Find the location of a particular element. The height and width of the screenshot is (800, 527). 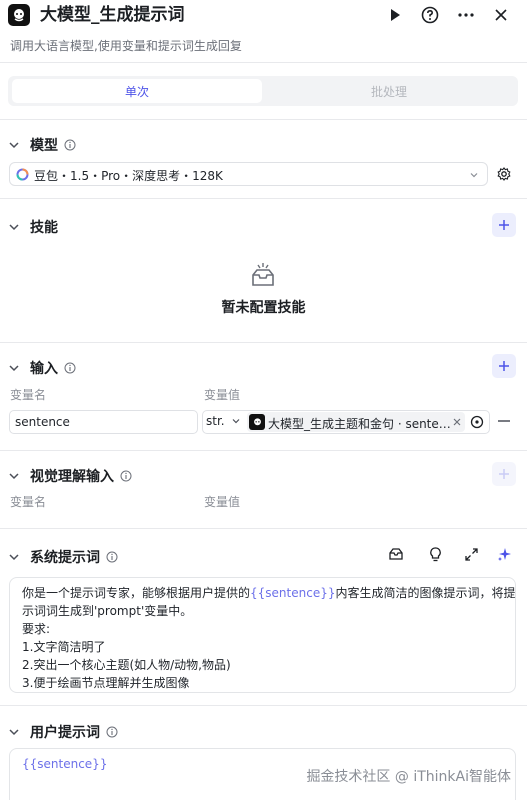

prompt-line: 要求: is located at coordinates (36, 629).